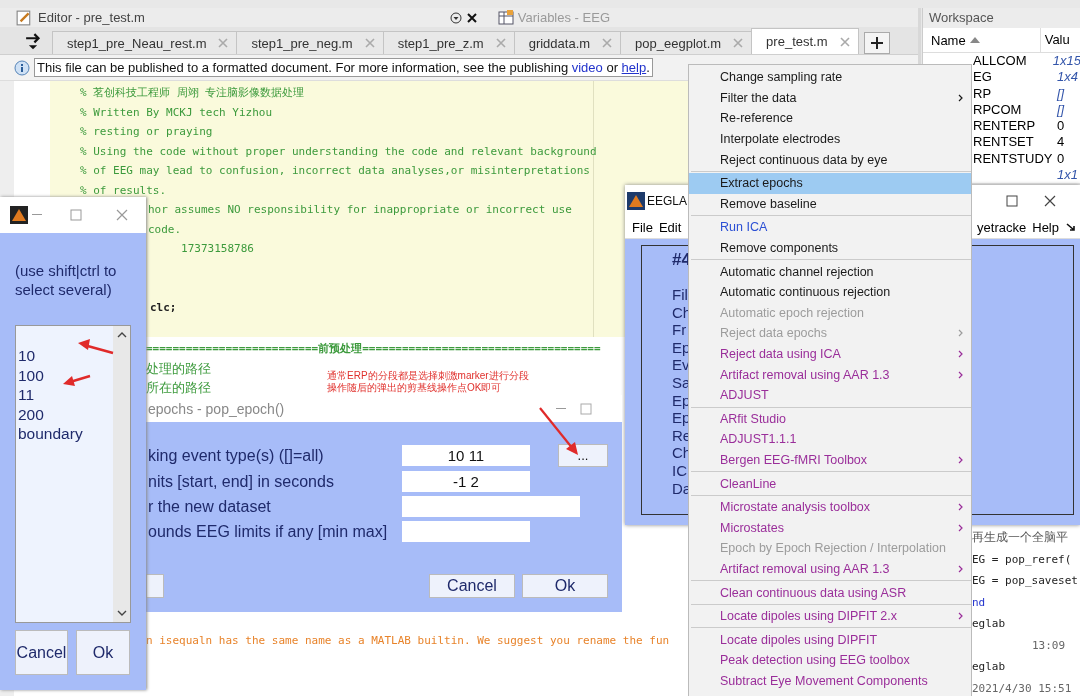 The width and height of the screenshot is (1080, 696). Describe the element at coordinates (830, 681) in the screenshot. I see `menu-item: Subtract Eye Movement Components` at that location.